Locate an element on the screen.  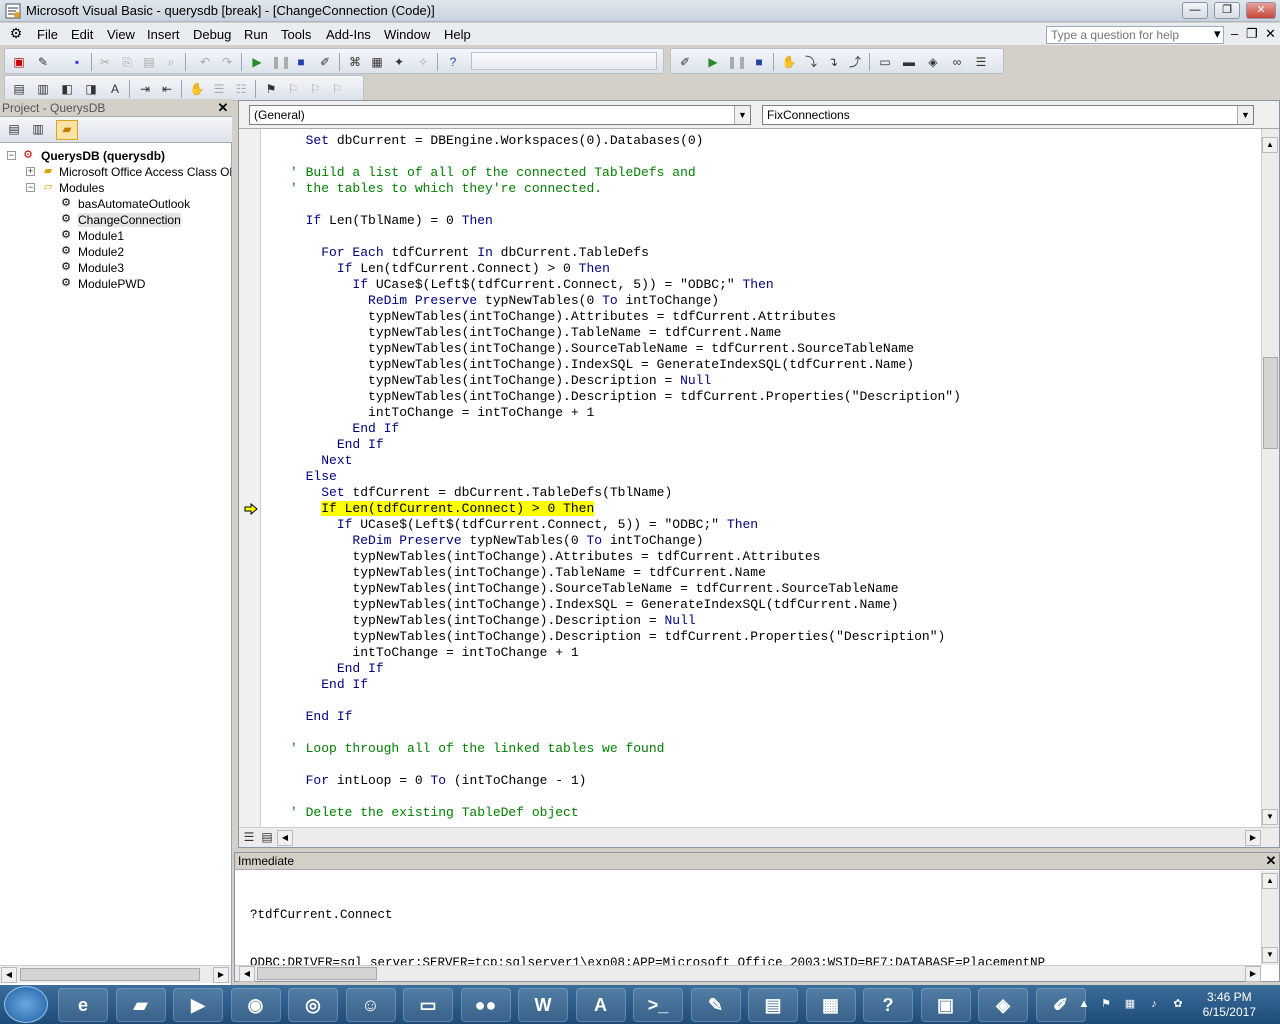
uncomment-block-icon: ☷ is located at coordinates (241, 89).